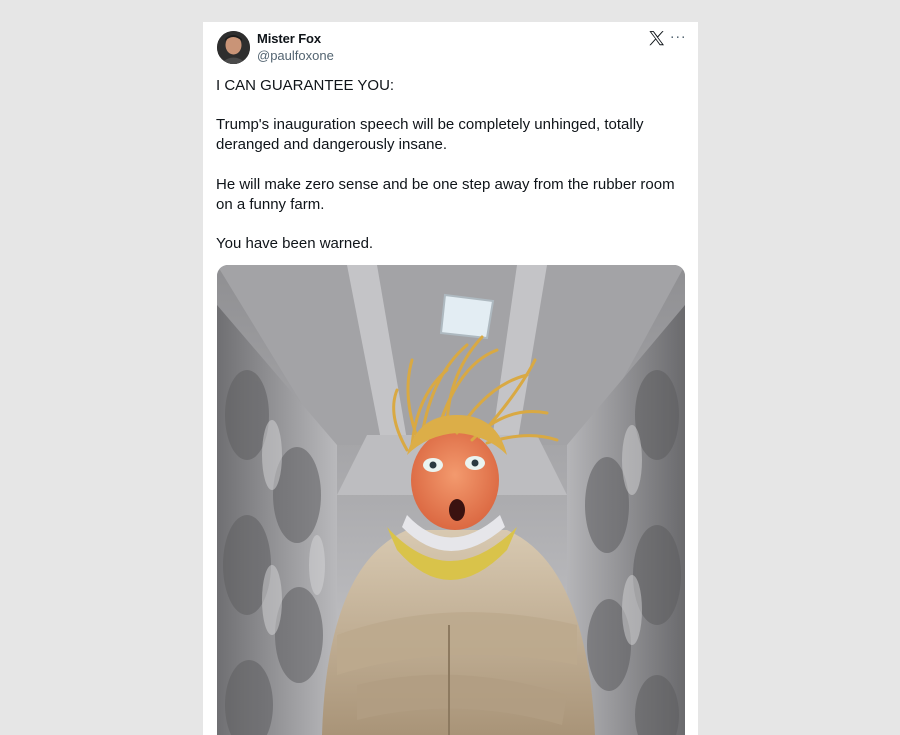 The height and width of the screenshot is (735, 900). Describe the element at coordinates (295, 55) in the screenshot. I see `author-handle: @paulfoxone` at that location.